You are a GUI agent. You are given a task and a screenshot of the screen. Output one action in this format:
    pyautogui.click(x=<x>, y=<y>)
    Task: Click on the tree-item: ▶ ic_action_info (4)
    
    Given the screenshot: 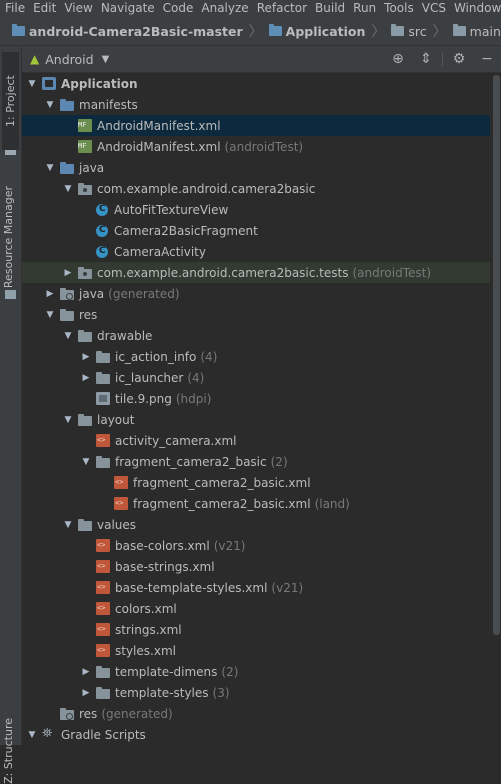 What is the action you would take?
    pyautogui.click(x=256, y=356)
    